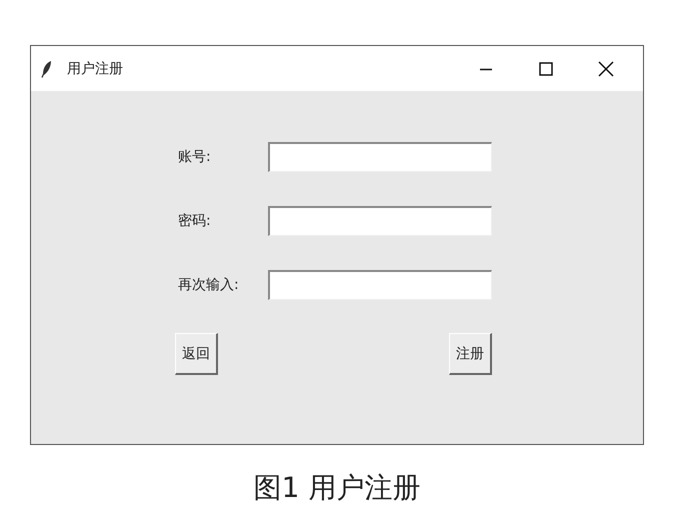 This screenshot has height=524, width=681. What do you see at coordinates (470, 354) in the screenshot?
I see `dialog-button: 注册` at bounding box center [470, 354].